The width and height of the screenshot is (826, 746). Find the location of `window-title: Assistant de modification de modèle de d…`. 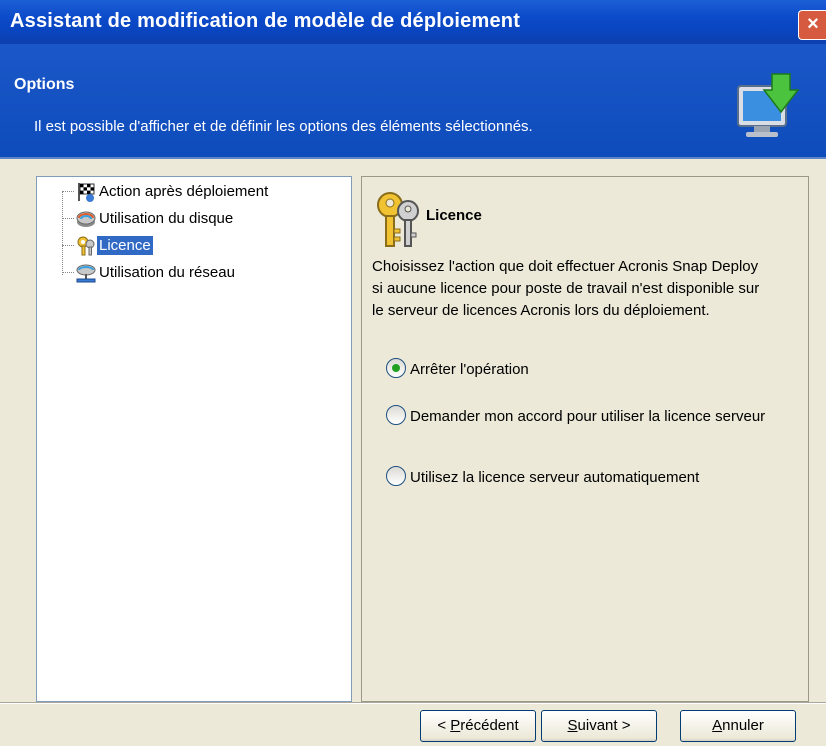

window-title: Assistant de modification de modèle de d… is located at coordinates (265, 21).